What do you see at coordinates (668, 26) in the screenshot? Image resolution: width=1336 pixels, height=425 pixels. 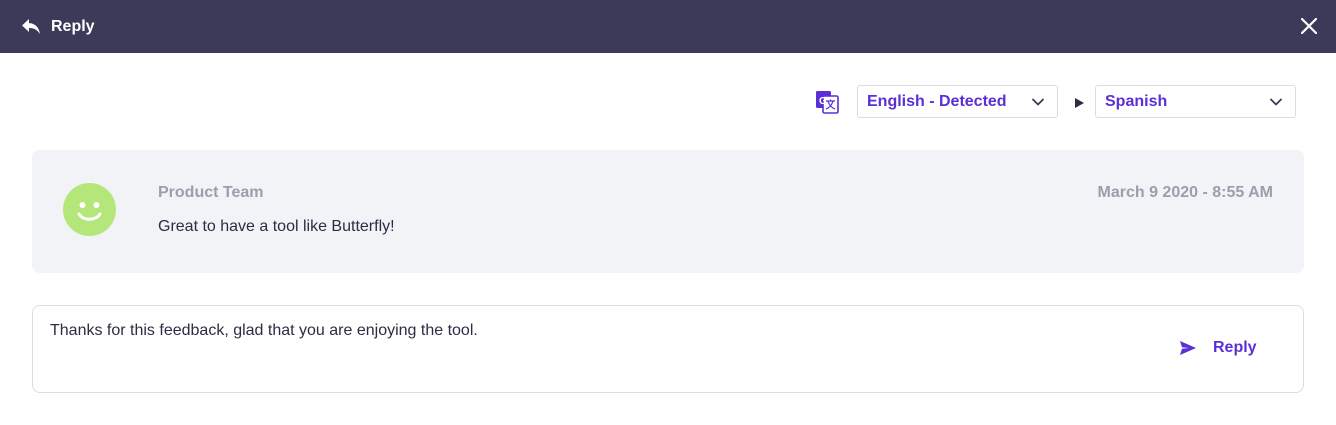 I see `dialog-header: Reply` at bounding box center [668, 26].